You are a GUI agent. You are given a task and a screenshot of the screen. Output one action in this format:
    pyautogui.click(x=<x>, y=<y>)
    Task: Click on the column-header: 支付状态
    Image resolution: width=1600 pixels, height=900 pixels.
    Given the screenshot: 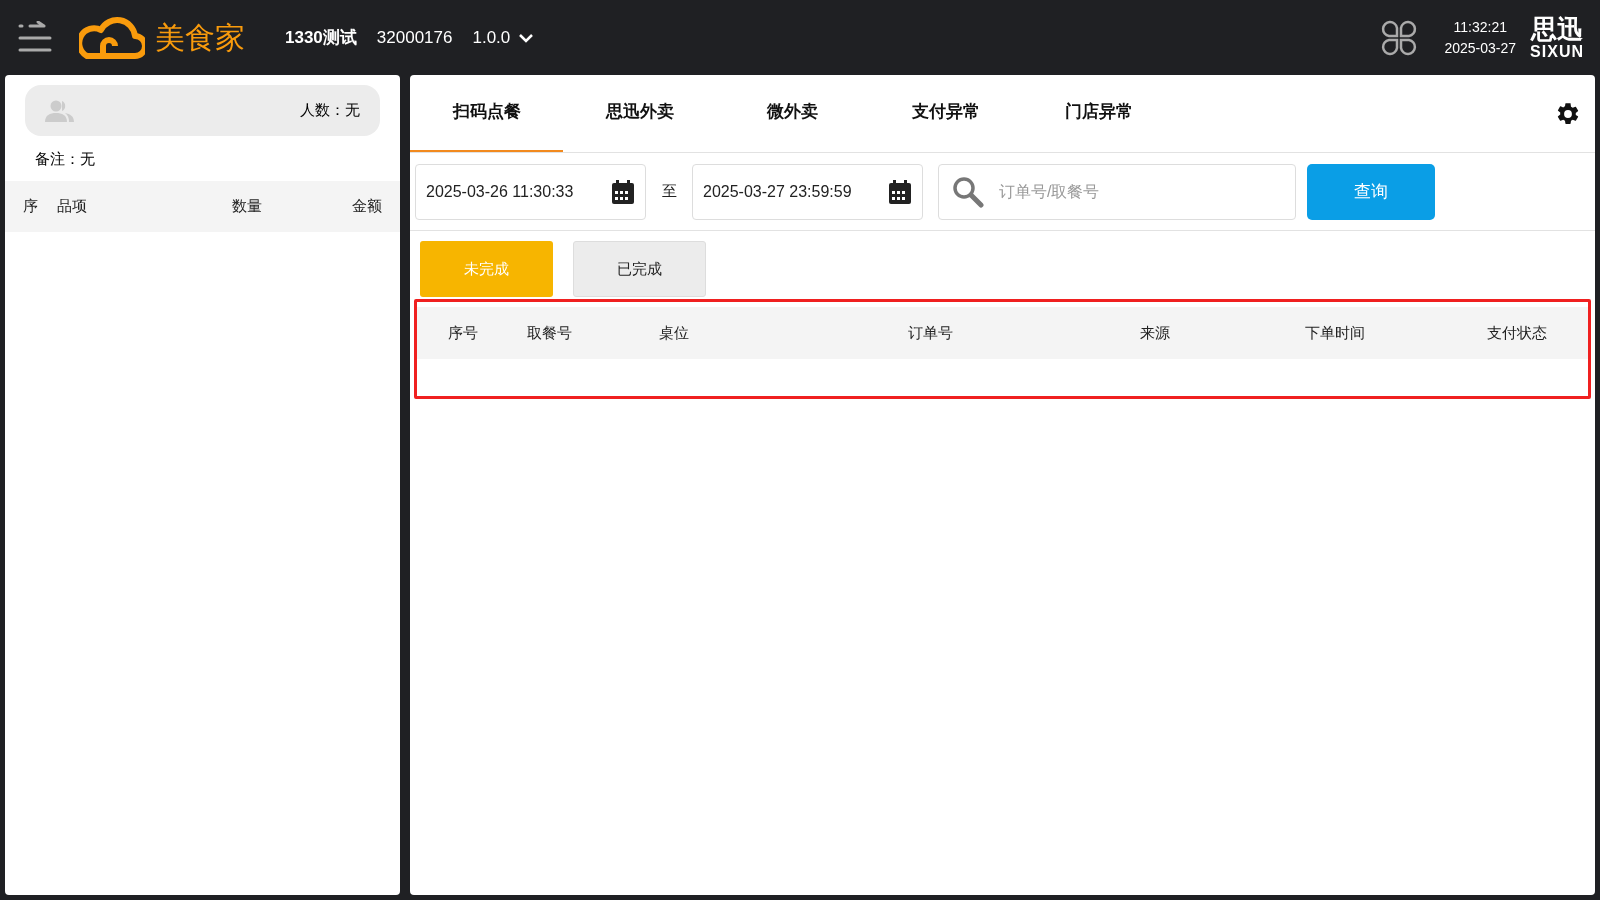 What is the action you would take?
    pyautogui.click(x=1517, y=332)
    